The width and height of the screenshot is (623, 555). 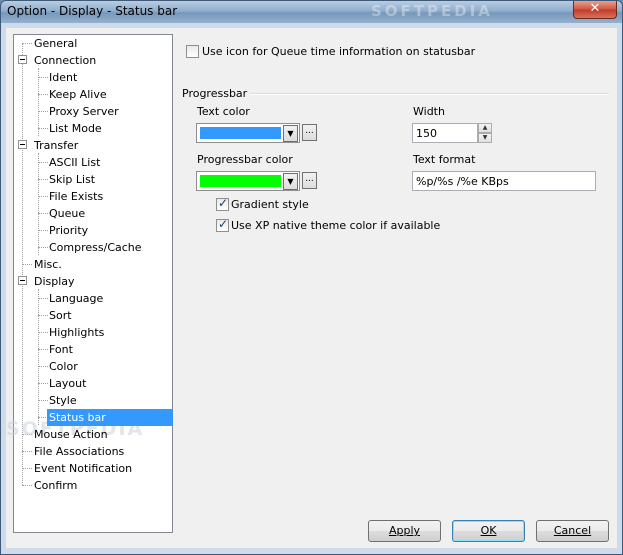 What do you see at coordinates (48, 264) in the screenshot?
I see `tree-item-misc: Misc.` at bounding box center [48, 264].